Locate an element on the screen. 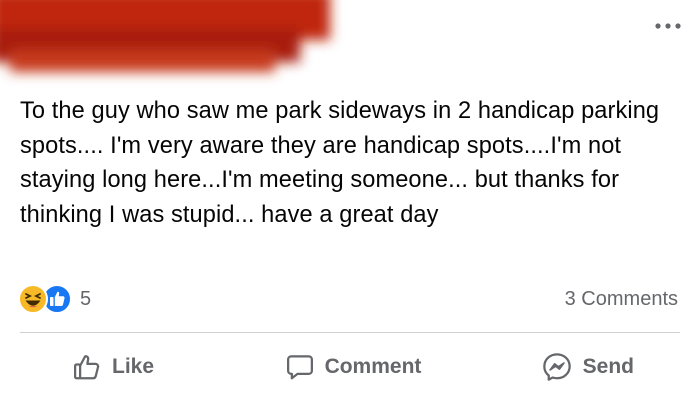  author-redaction is located at coordinates (165, 36).